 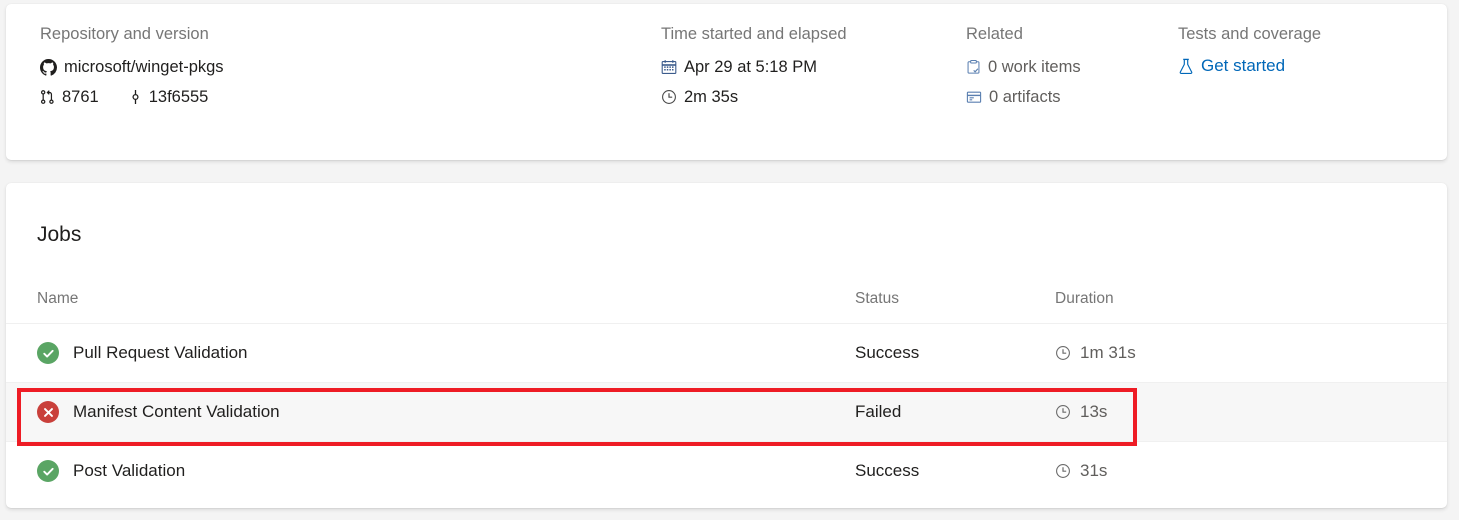 I want to click on job-duration-cell: 31s, so click(x=1081, y=471).